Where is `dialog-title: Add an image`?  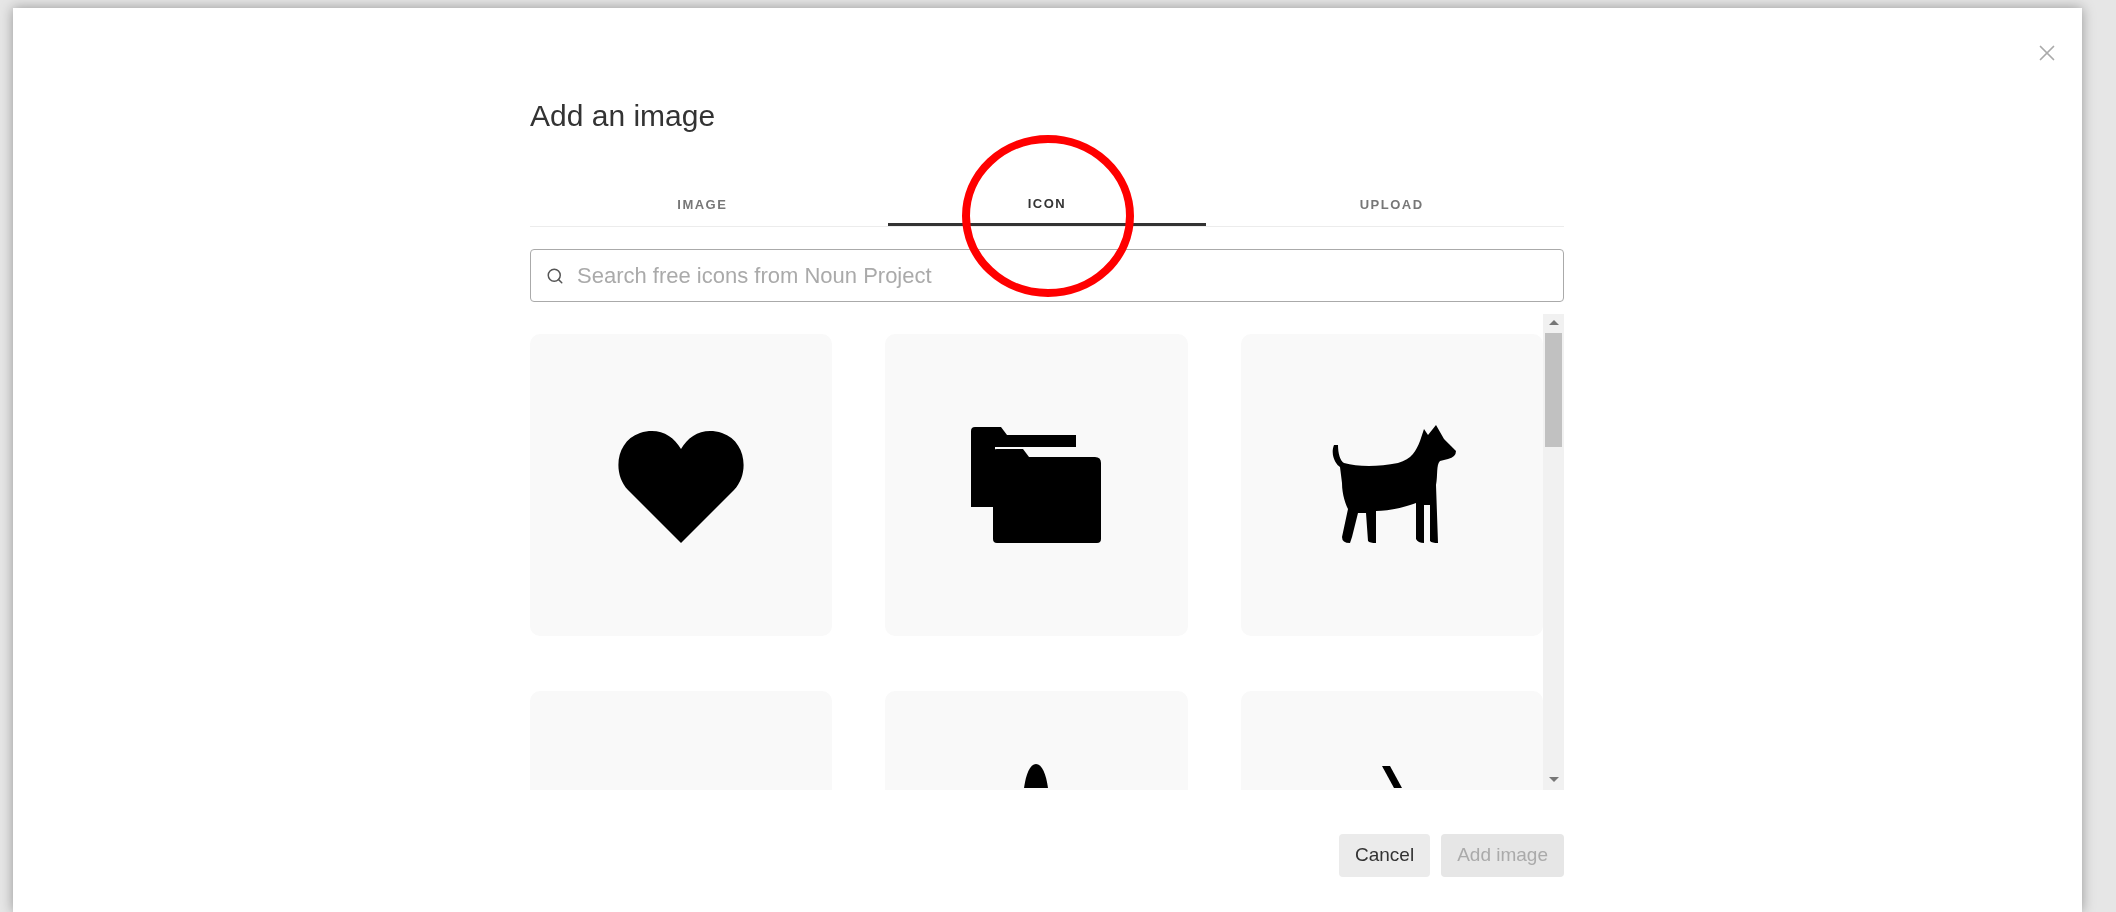 dialog-title: Add an image is located at coordinates (623, 116).